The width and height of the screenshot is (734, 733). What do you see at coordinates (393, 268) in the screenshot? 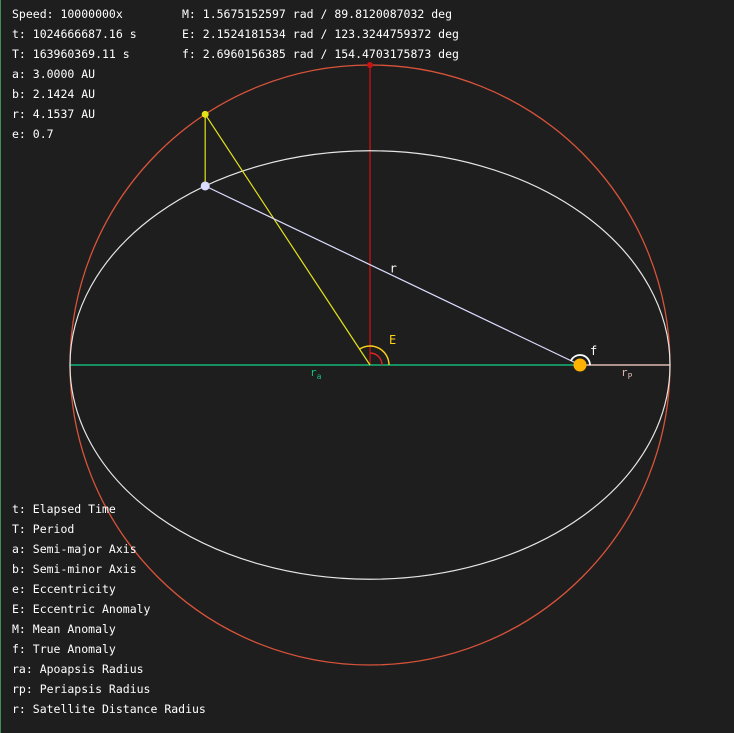
I see `radius-label: r` at bounding box center [393, 268].